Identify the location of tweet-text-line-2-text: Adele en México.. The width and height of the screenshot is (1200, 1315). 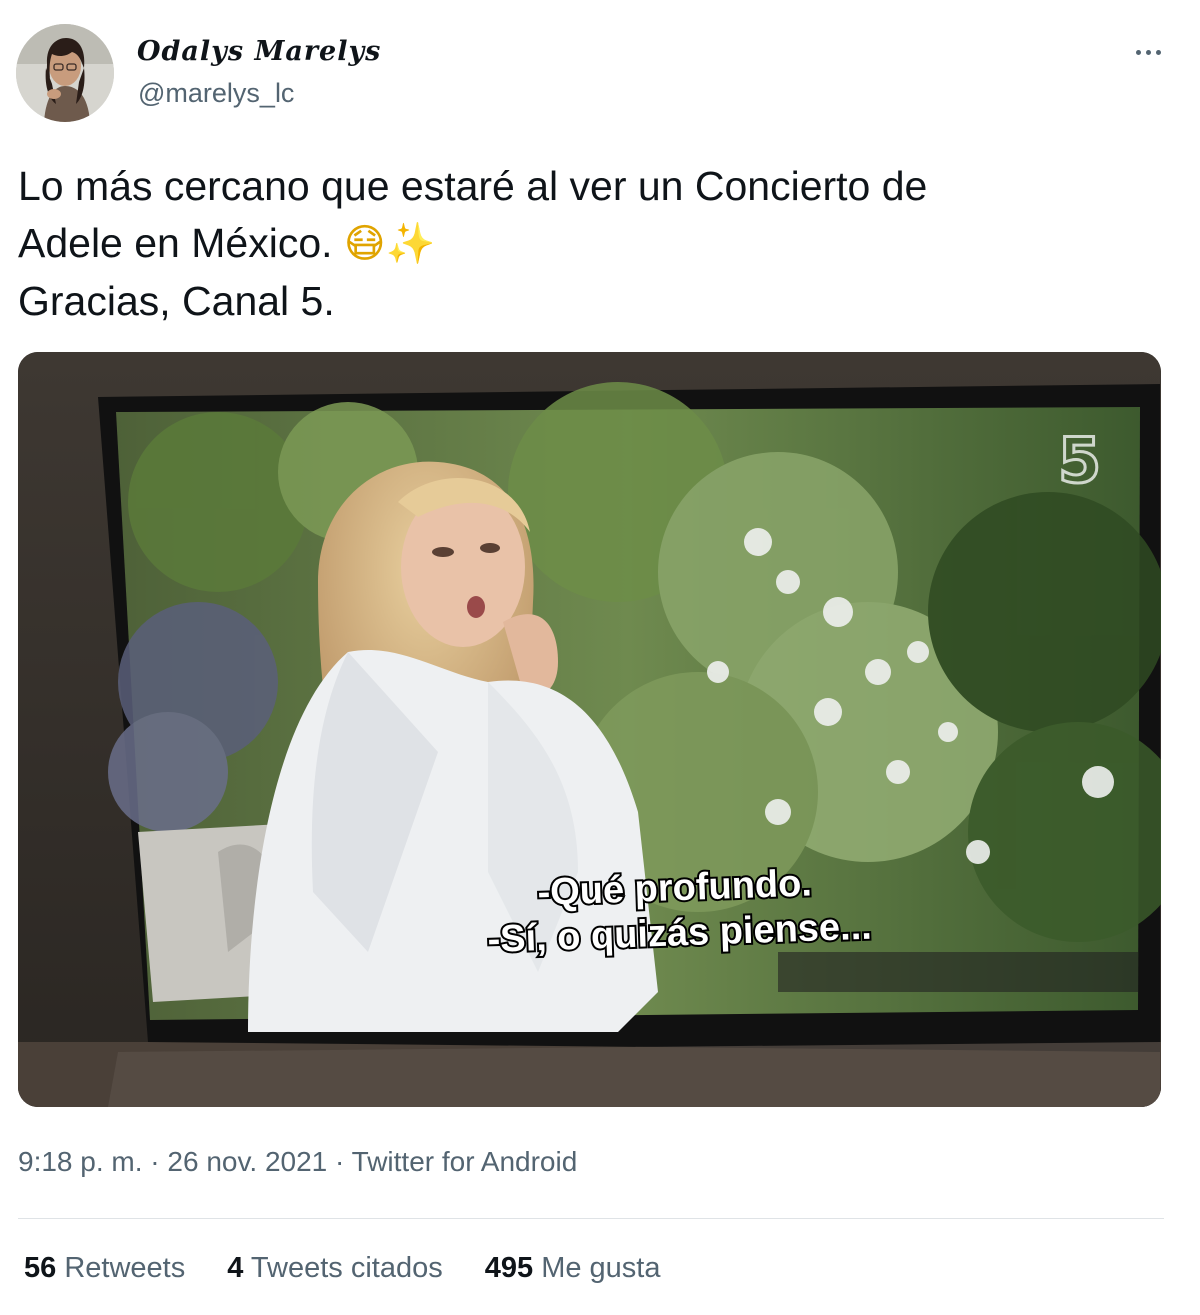
(175, 243).